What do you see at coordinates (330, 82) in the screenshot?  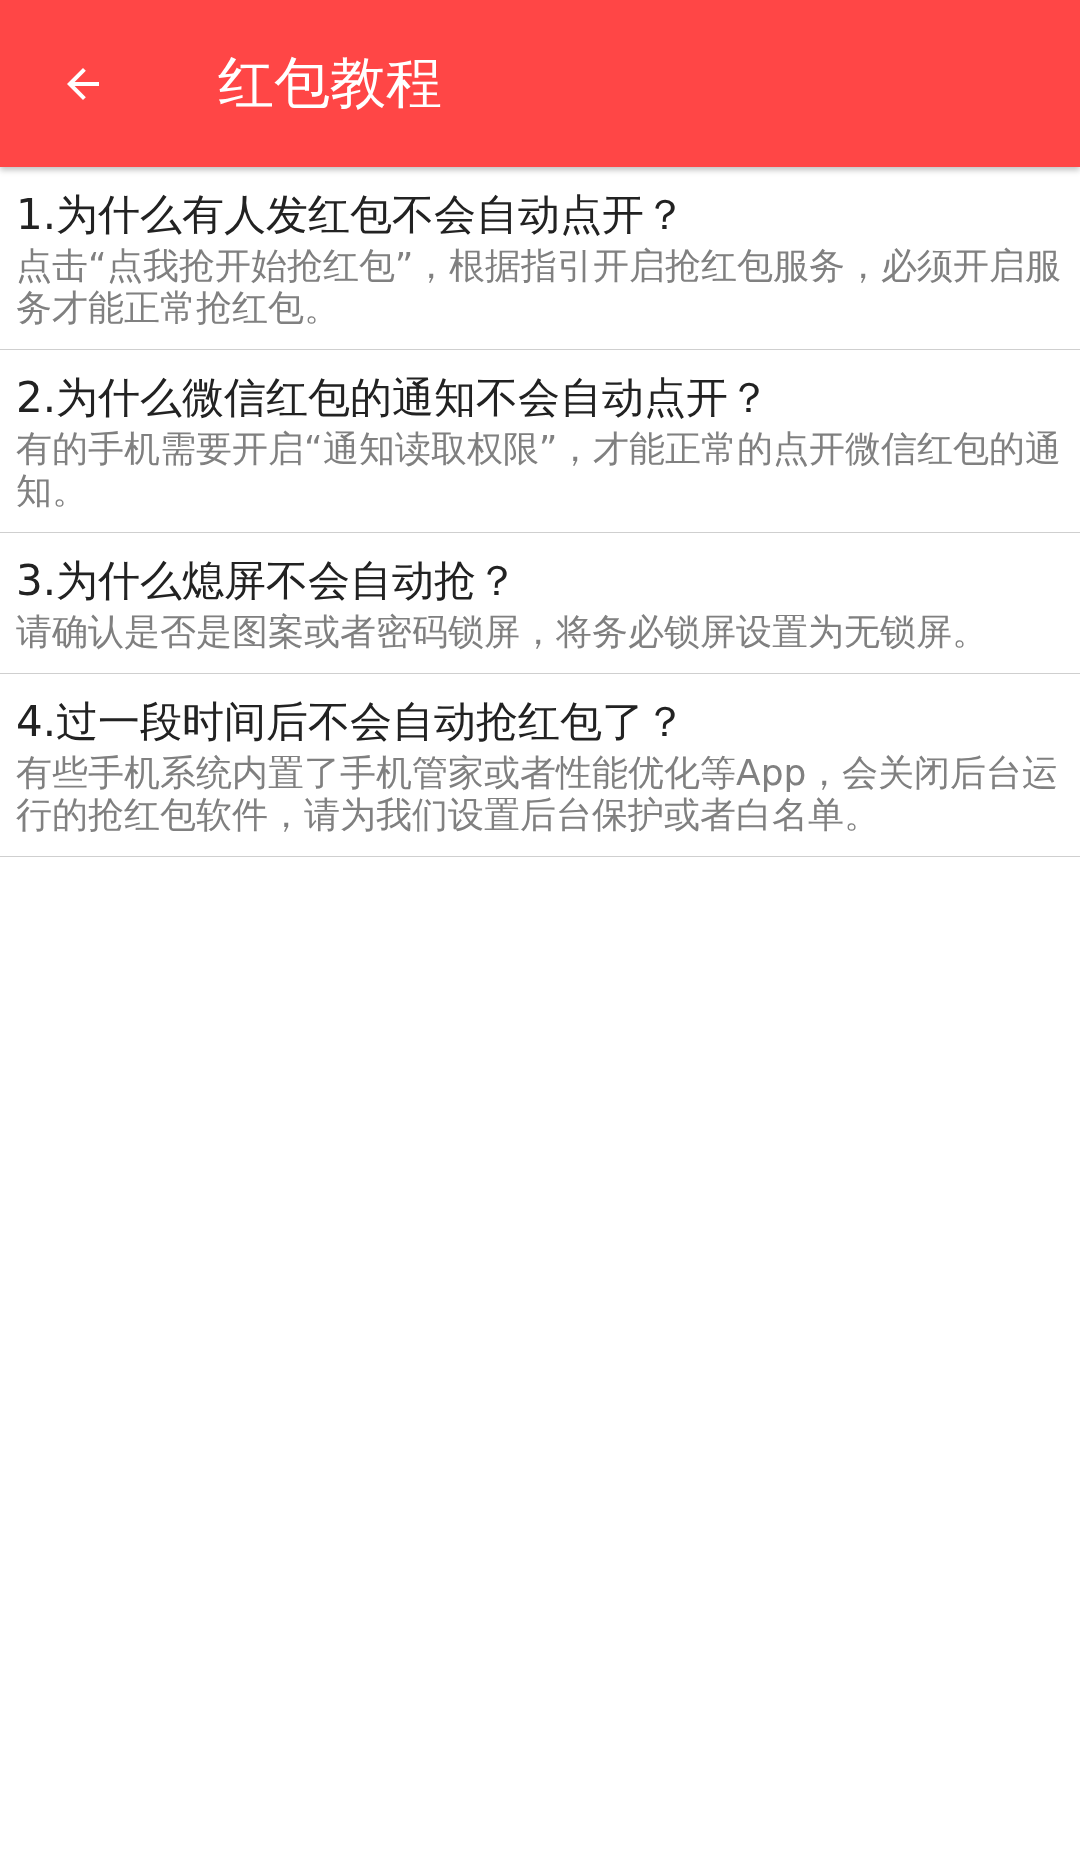 I see `screen-title: 红包教程` at bounding box center [330, 82].